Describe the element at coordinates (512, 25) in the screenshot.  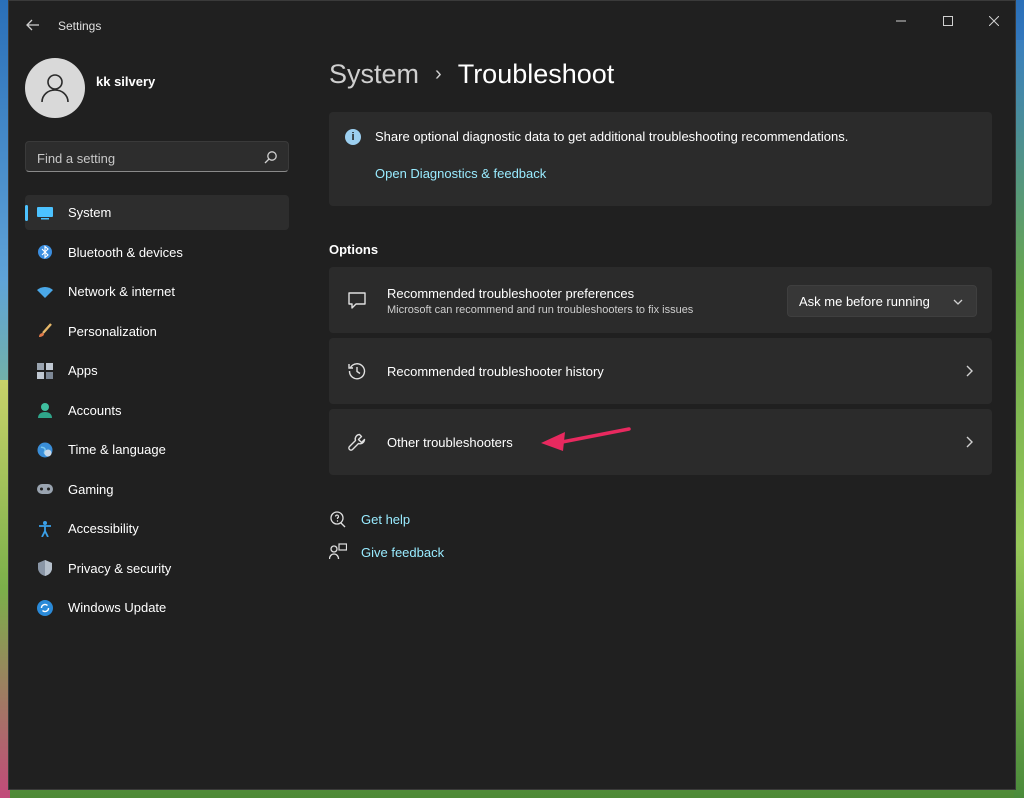
I see `title-bar: Settings` at that location.